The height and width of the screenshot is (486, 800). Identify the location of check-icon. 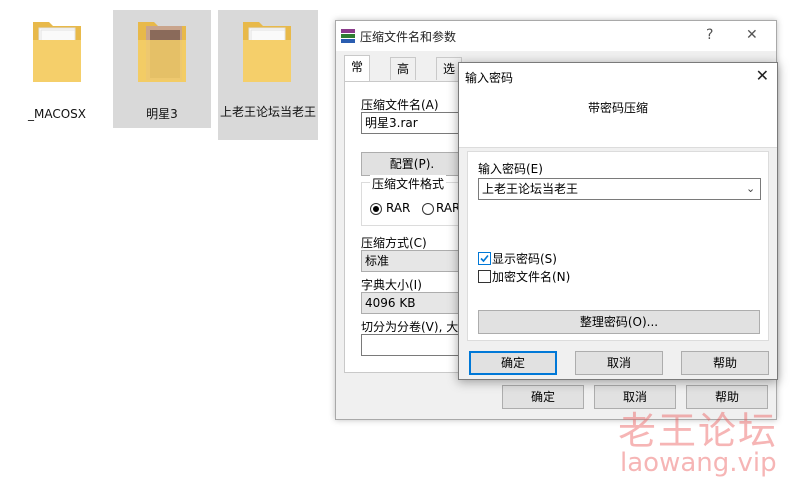
(484, 258).